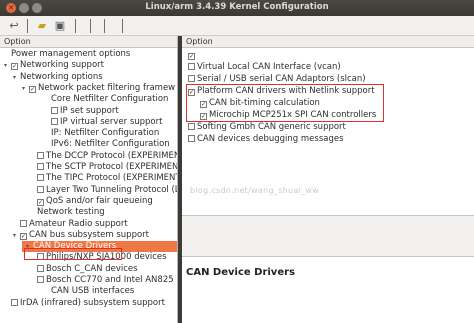 Image resolution: width=474 pixels, height=323 pixels. What do you see at coordinates (90, 26) in the screenshot?
I see `single-view-icon` at bounding box center [90, 26].